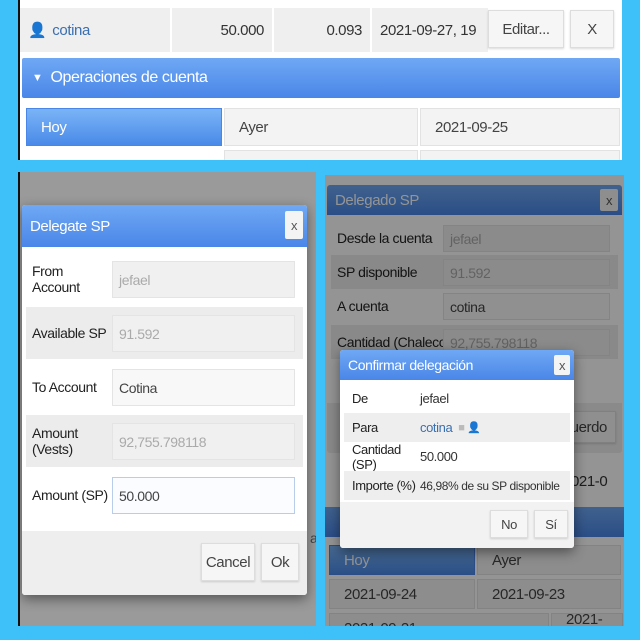 The image size is (640, 640). What do you see at coordinates (430, 30) in the screenshot?
I see `delegation-date: 2021-09-27, 19` at bounding box center [430, 30].